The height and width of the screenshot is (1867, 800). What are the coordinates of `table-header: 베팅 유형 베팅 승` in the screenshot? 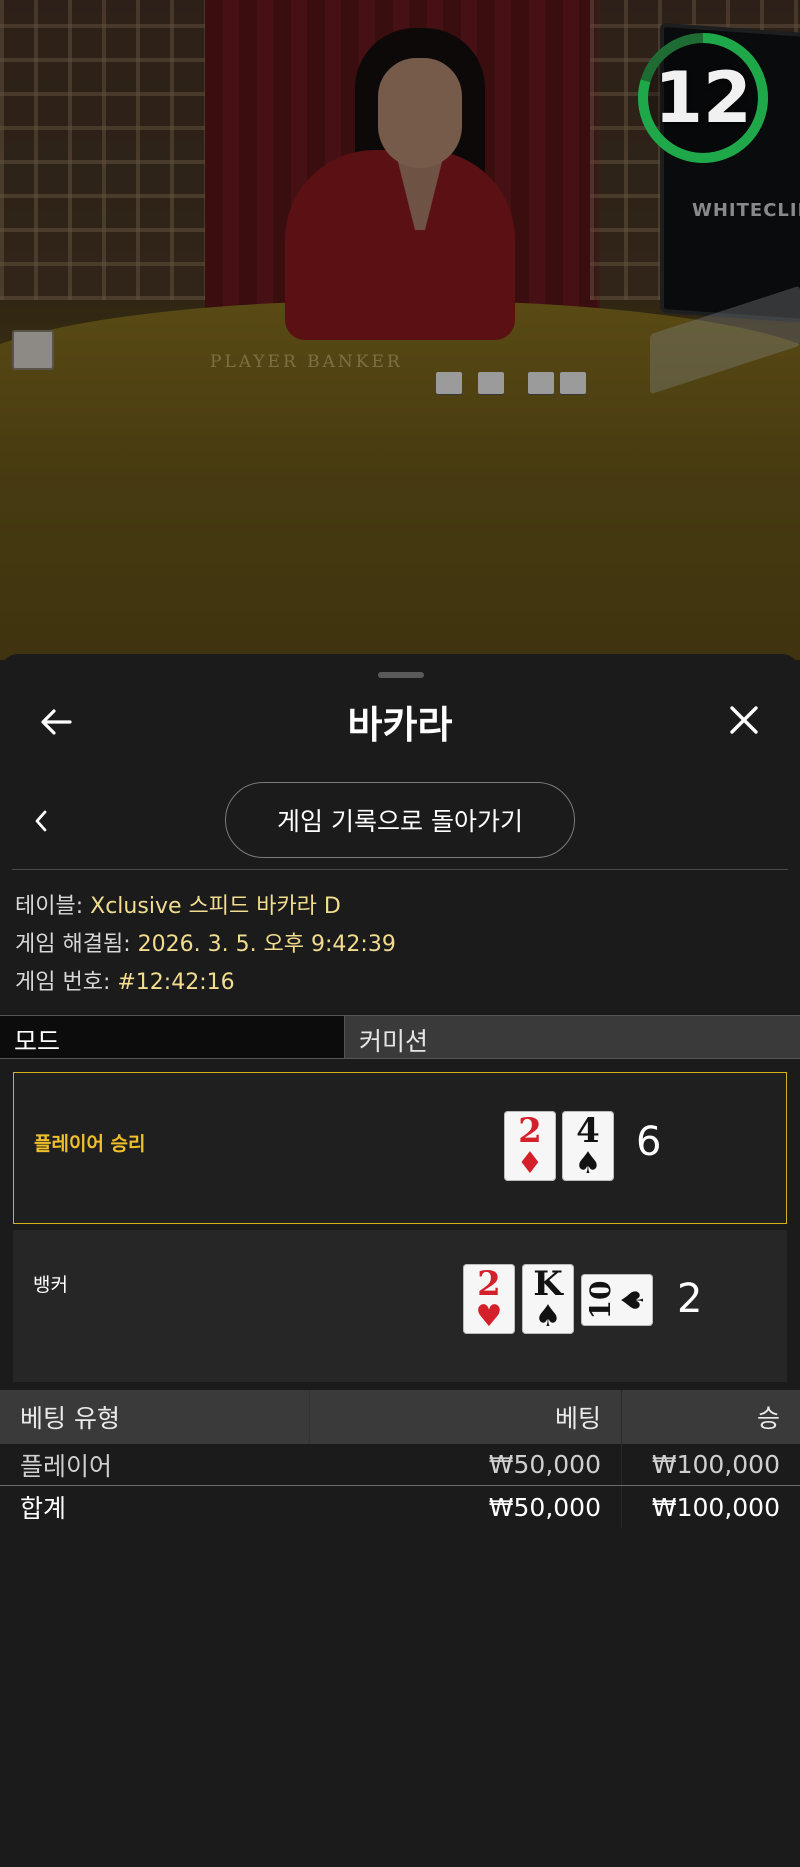 It's located at (400, 1417).